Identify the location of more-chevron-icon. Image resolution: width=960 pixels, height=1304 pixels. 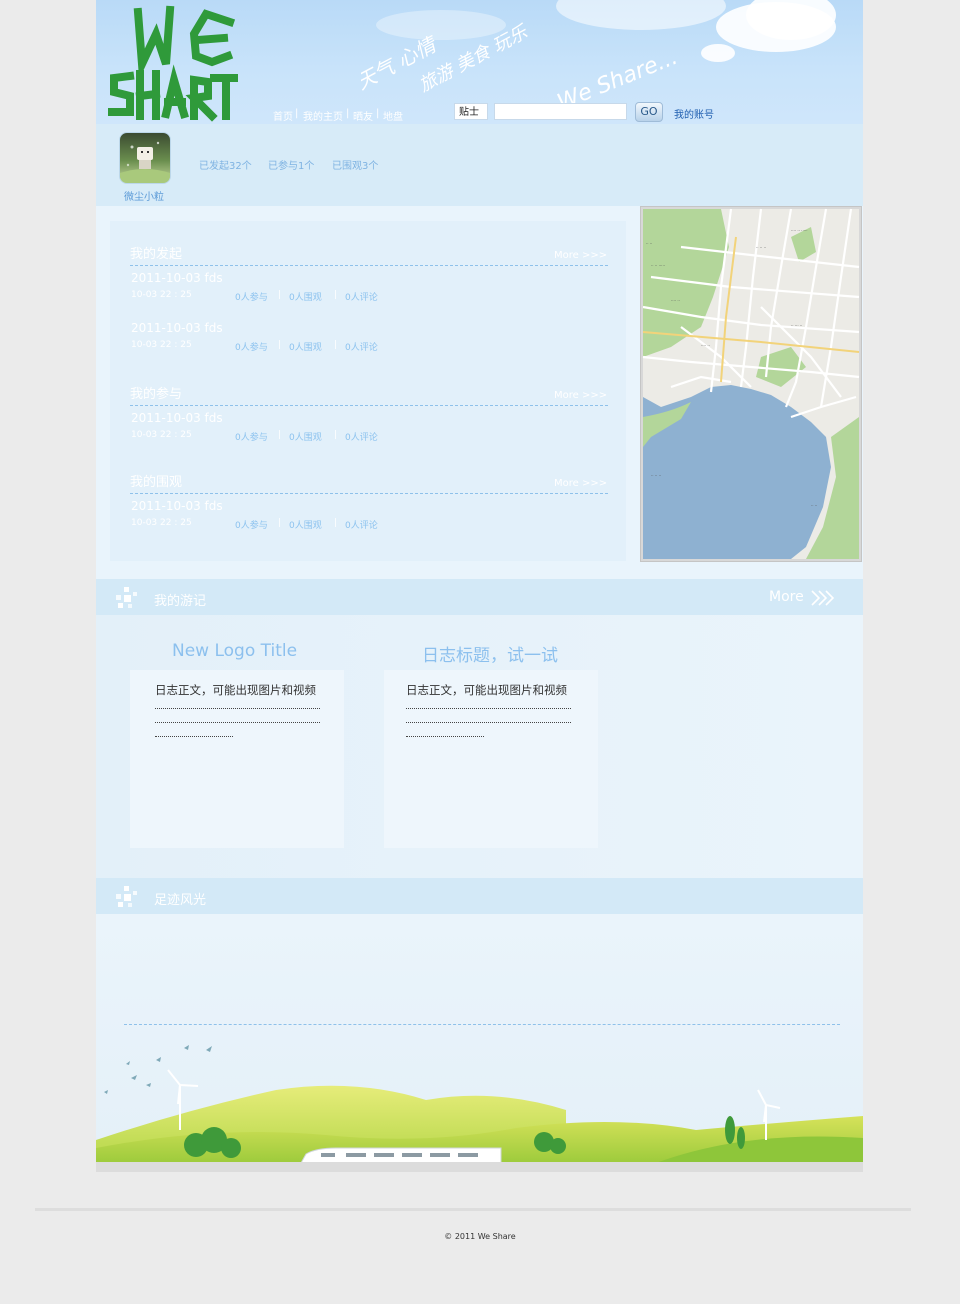
(822, 598).